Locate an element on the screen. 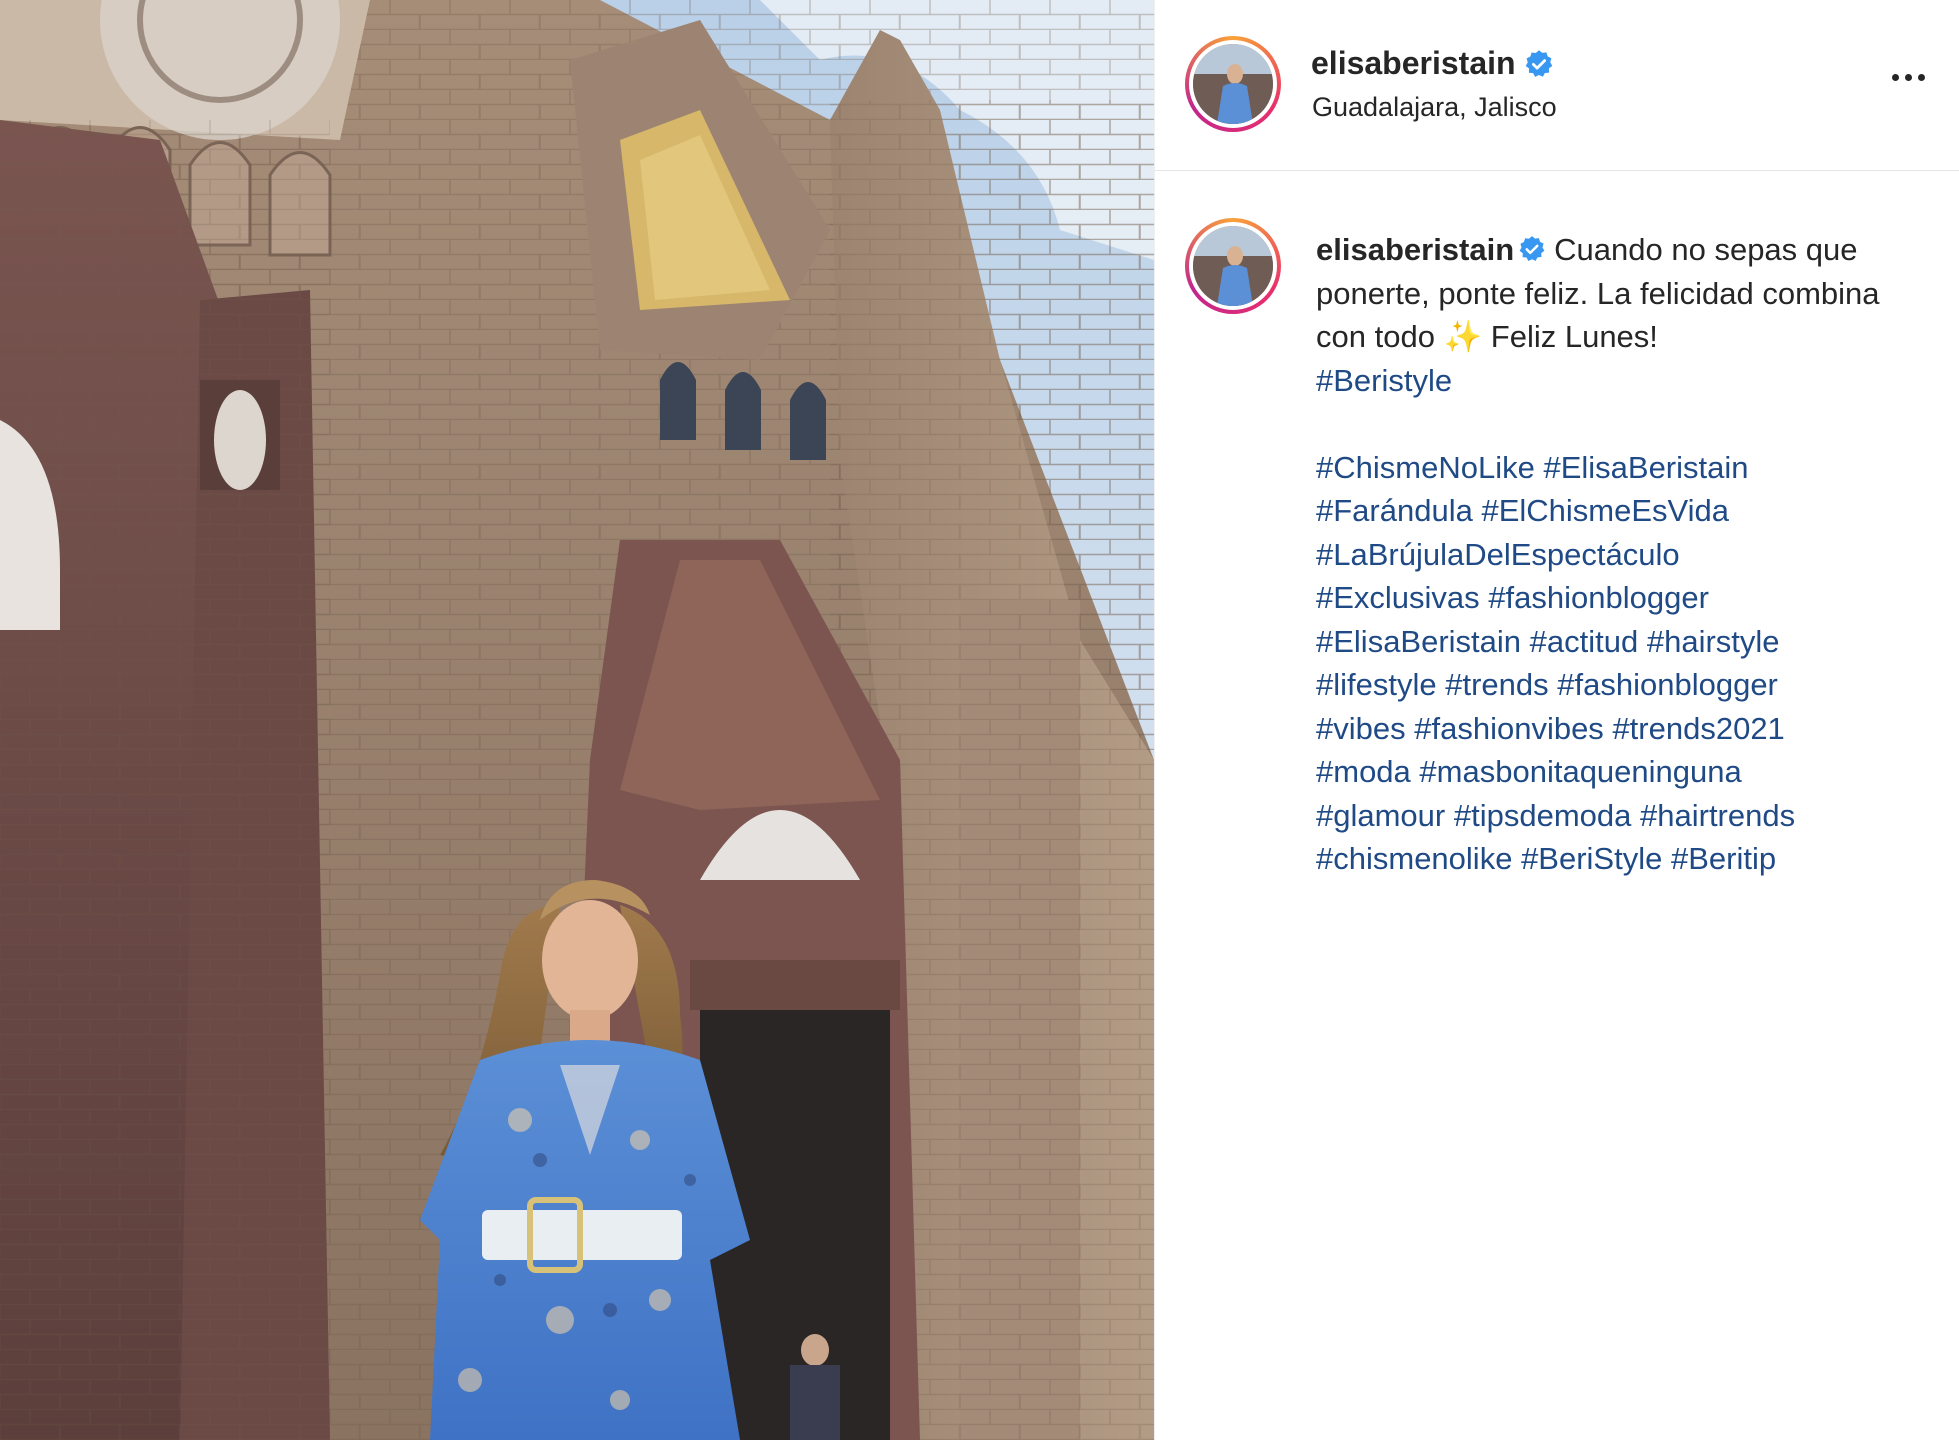  hashtag-link: #ChismeNoLike is located at coordinates (1425, 467).